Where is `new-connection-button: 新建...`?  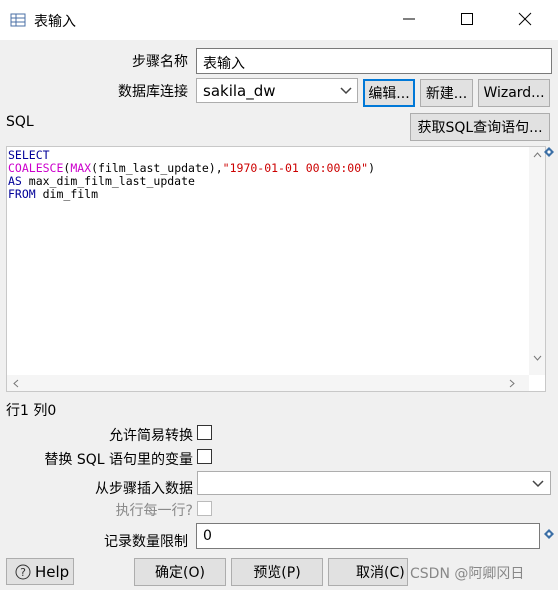 new-connection-button: 新建... is located at coordinates (446, 93).